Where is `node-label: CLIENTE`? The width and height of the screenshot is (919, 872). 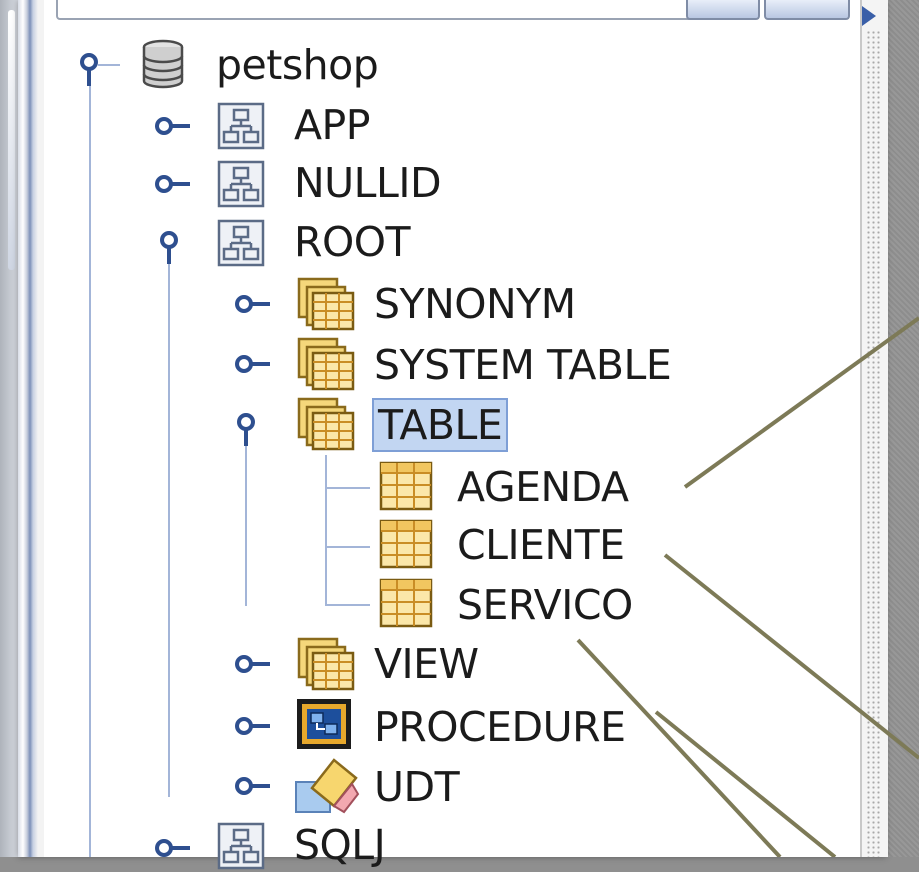
node-label: CLIENTE is located at coordinates (541, 545).